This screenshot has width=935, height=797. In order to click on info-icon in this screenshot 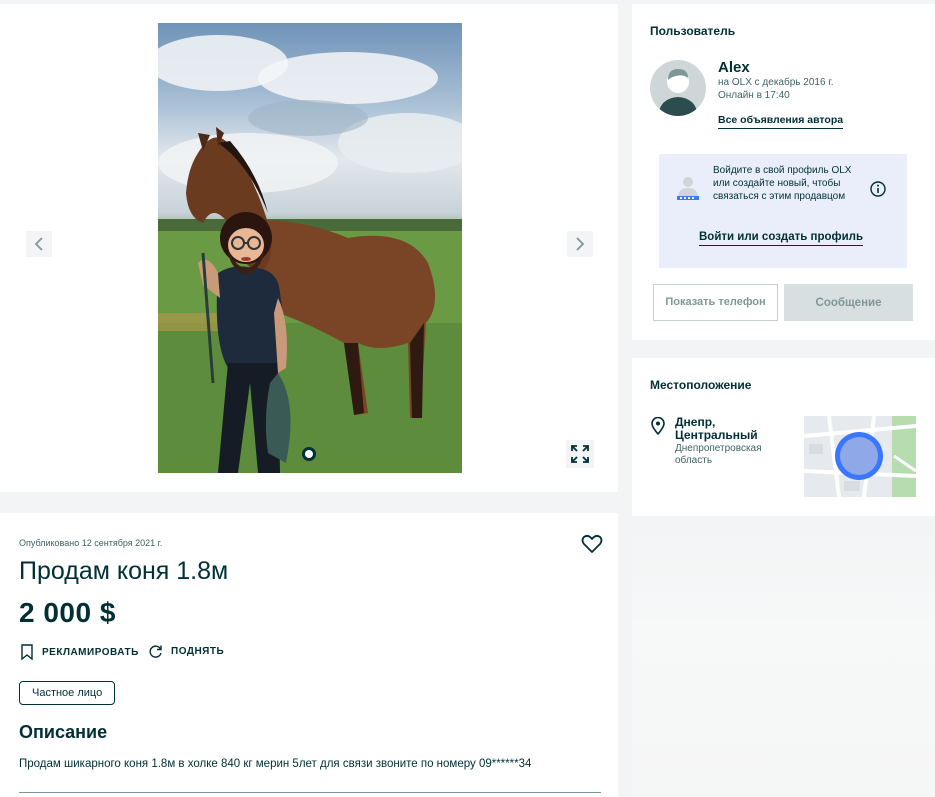, I will do `click(878, 189)`.